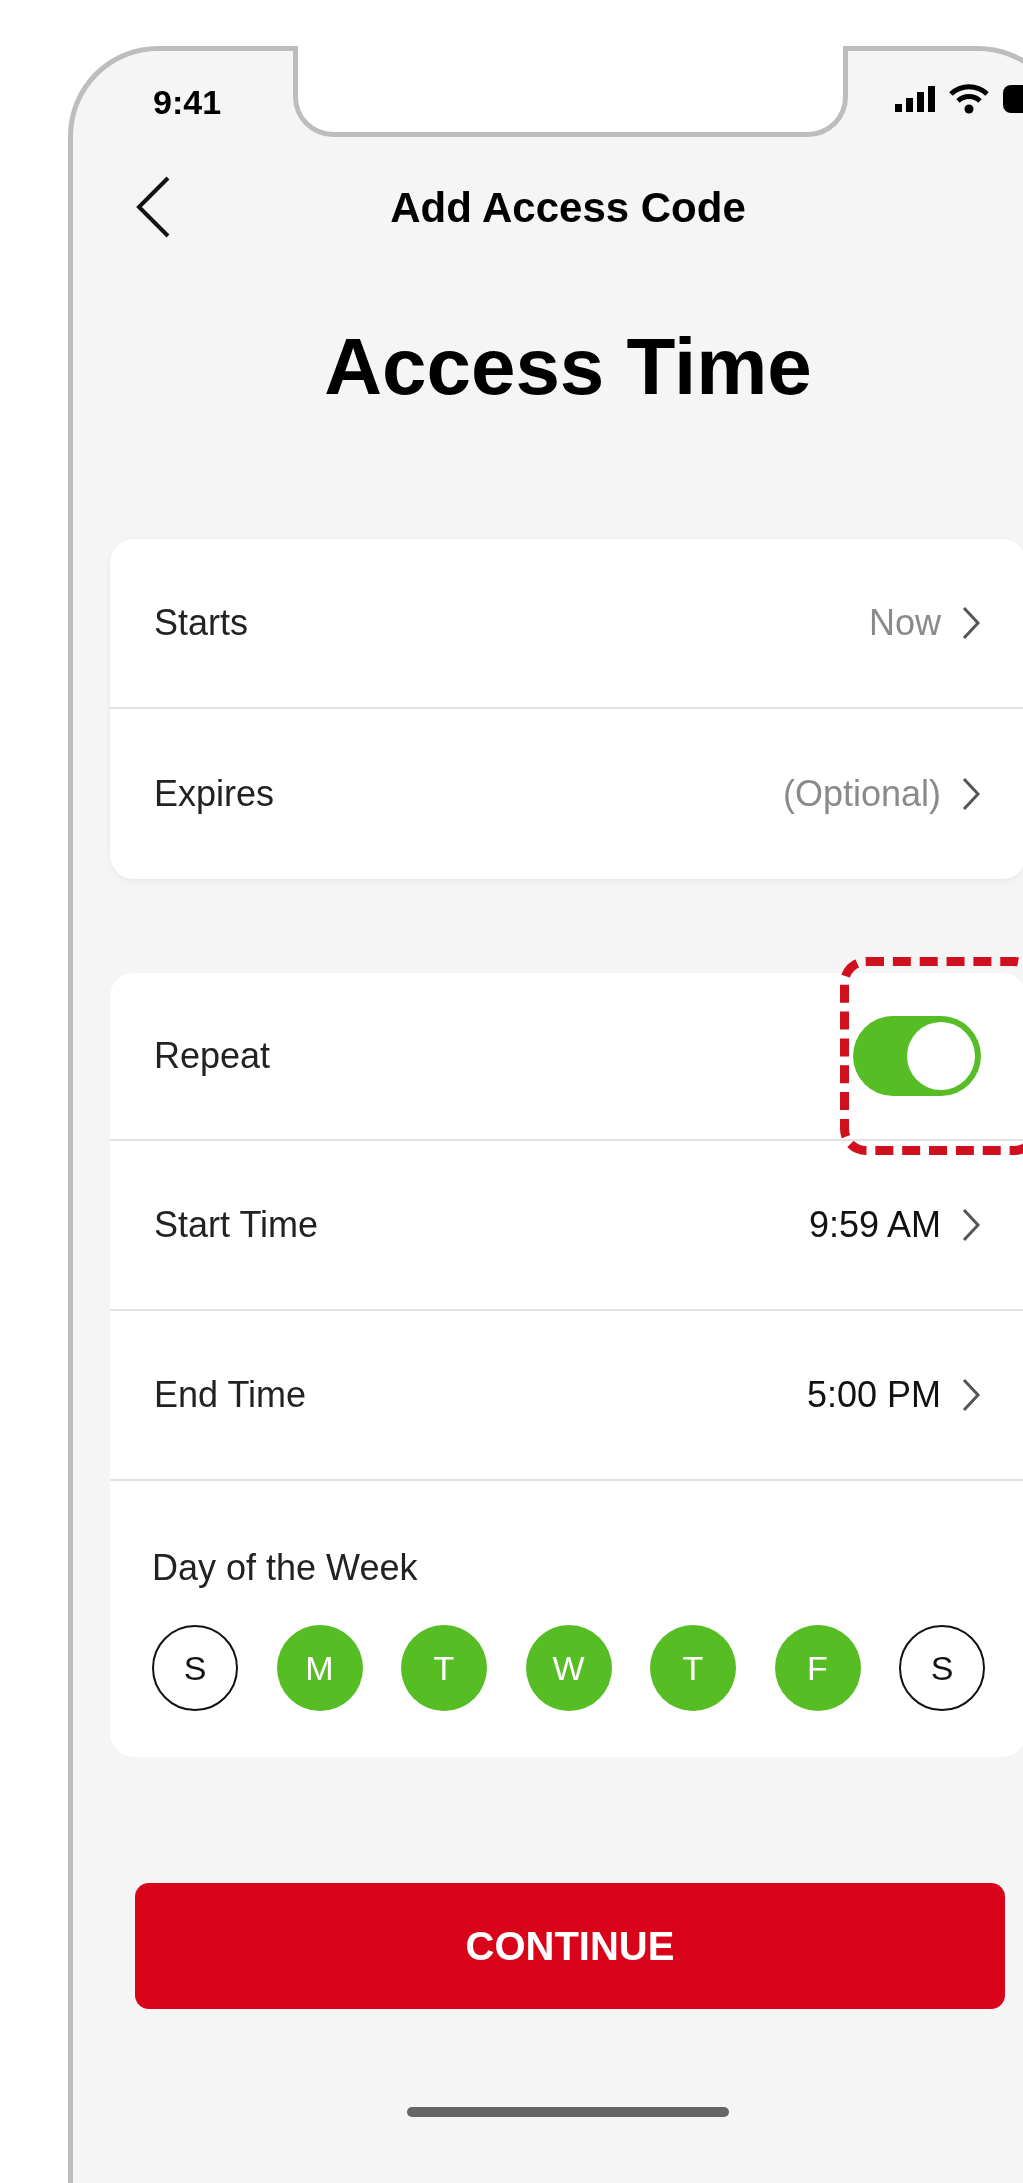 The image size is (1023, 2183). I want to click on row-value: (Optional), so click(861, 794).